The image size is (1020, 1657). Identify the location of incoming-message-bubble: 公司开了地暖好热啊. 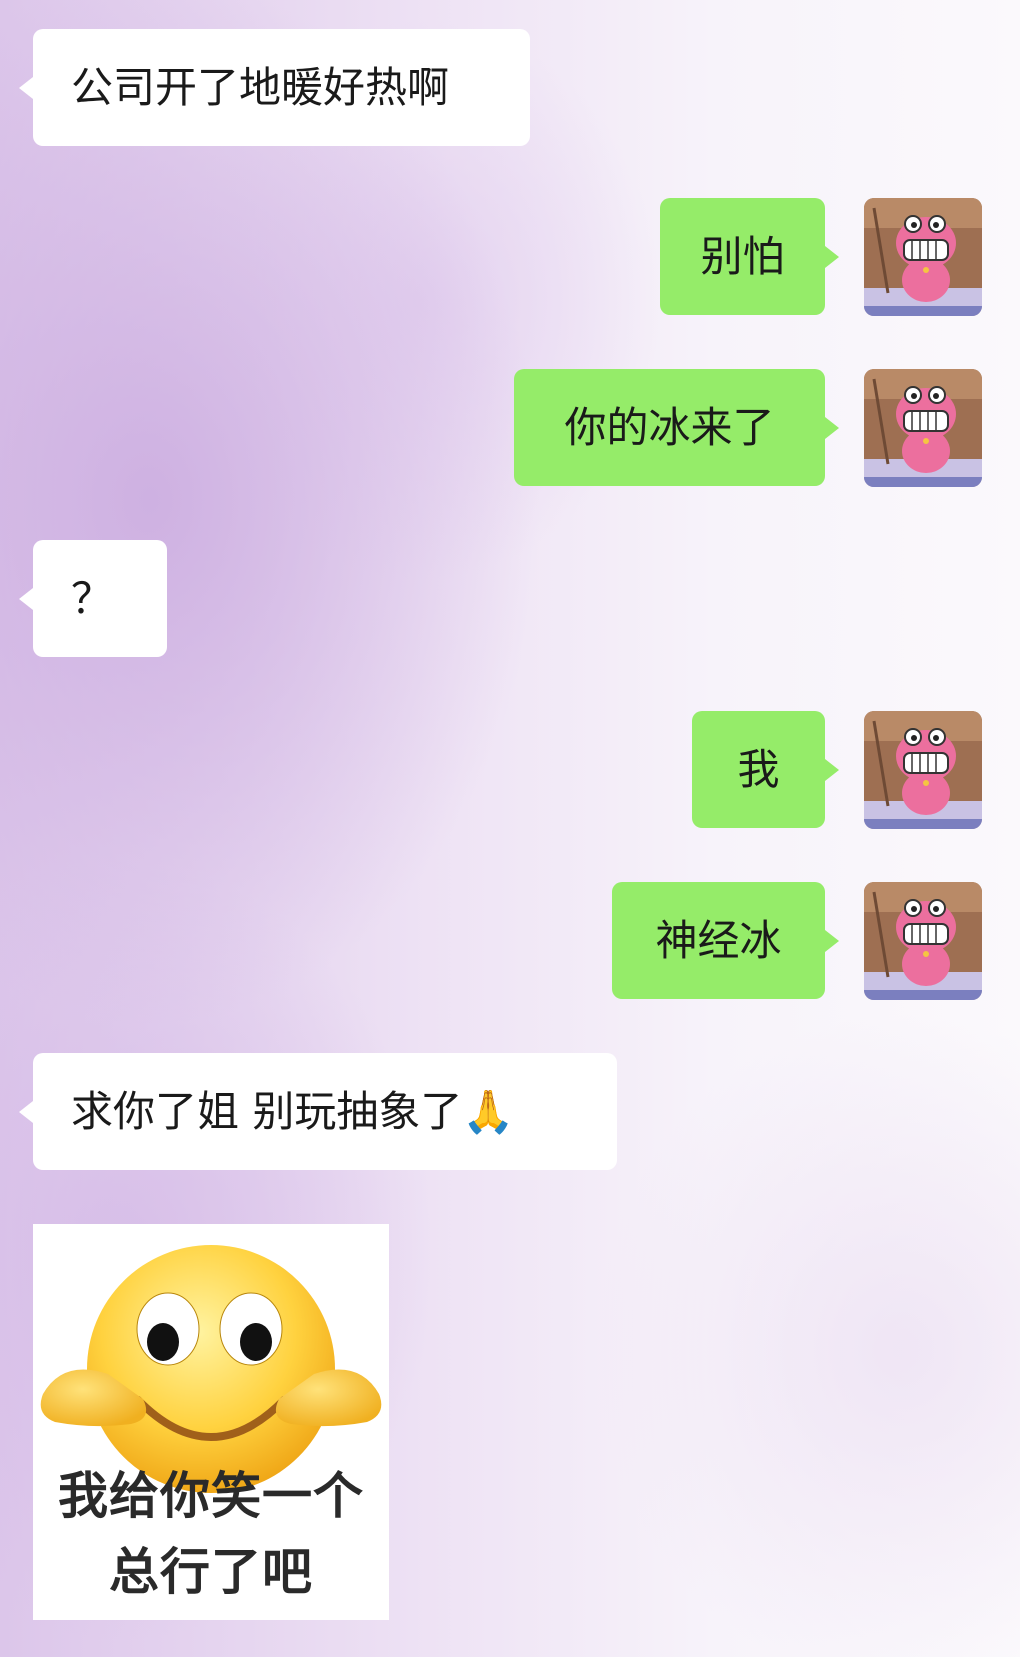
(281, 87).